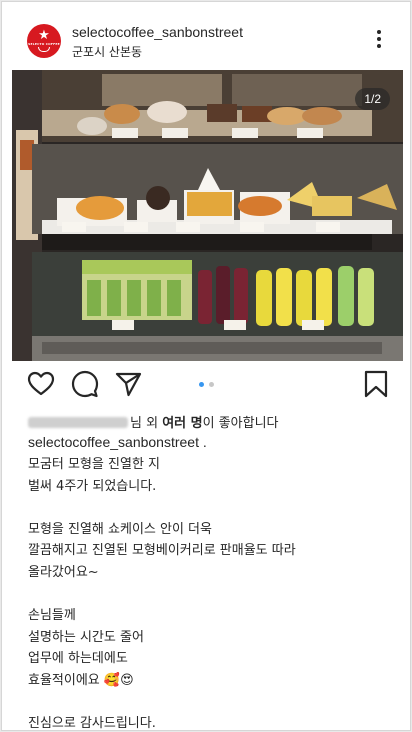  What do you see at coordinates (81, 680) in the screenshot?
I see `caption-line: 효율적이에요 🥰😍` at bounding box center [81, 680].